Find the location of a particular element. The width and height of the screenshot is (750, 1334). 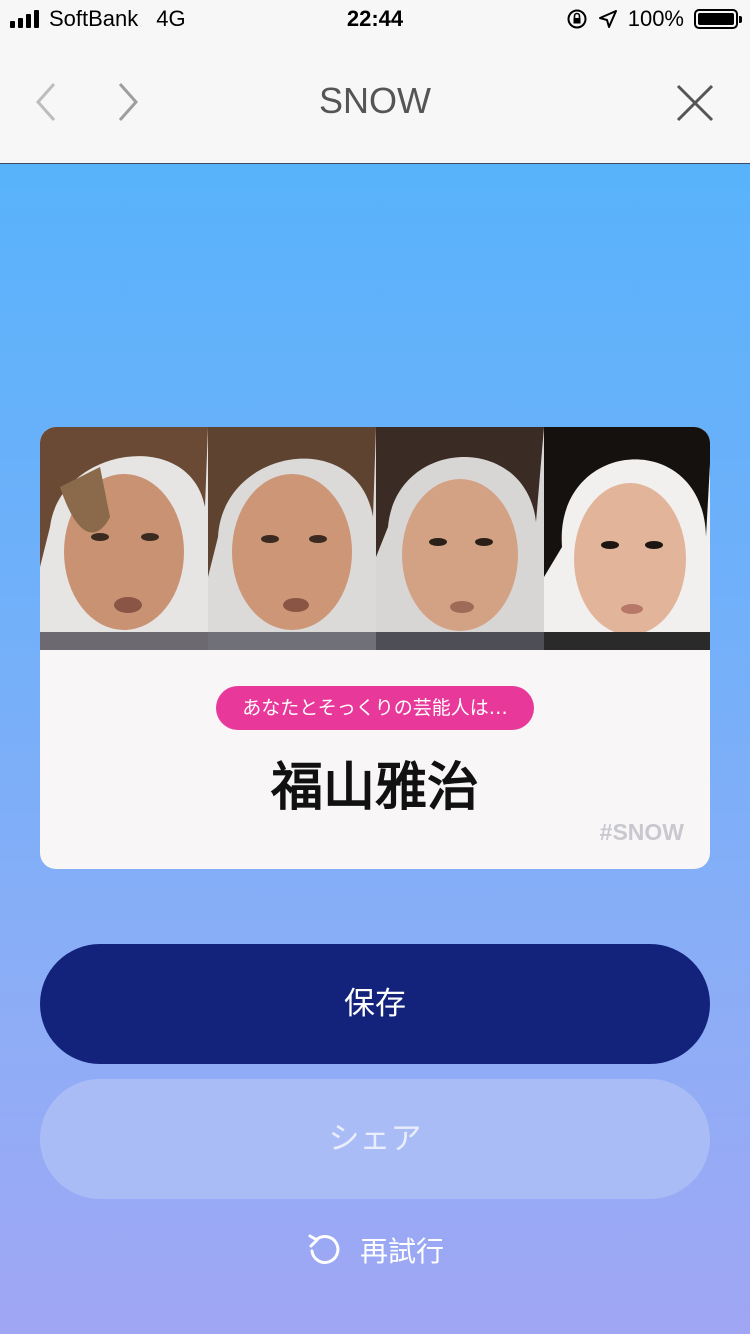

rotation-lock-icon is located at coordinates (577, 19).